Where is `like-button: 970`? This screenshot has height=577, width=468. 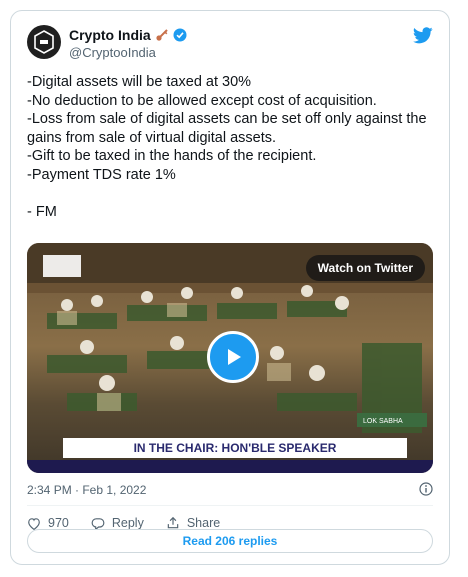 like-button: 970 is located at coordinates (48, 523).